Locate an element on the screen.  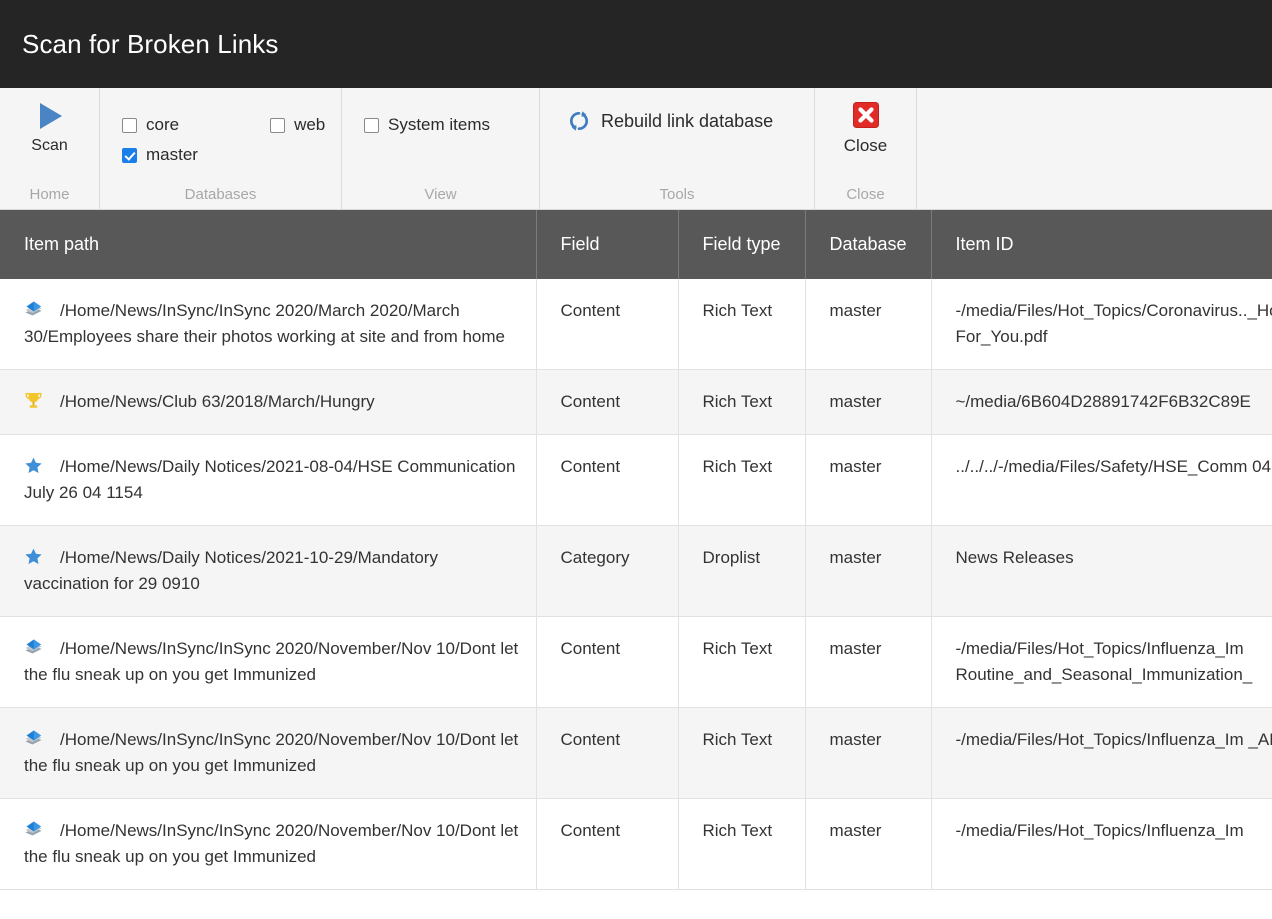
play-icon is located at coordinates (50, 116).